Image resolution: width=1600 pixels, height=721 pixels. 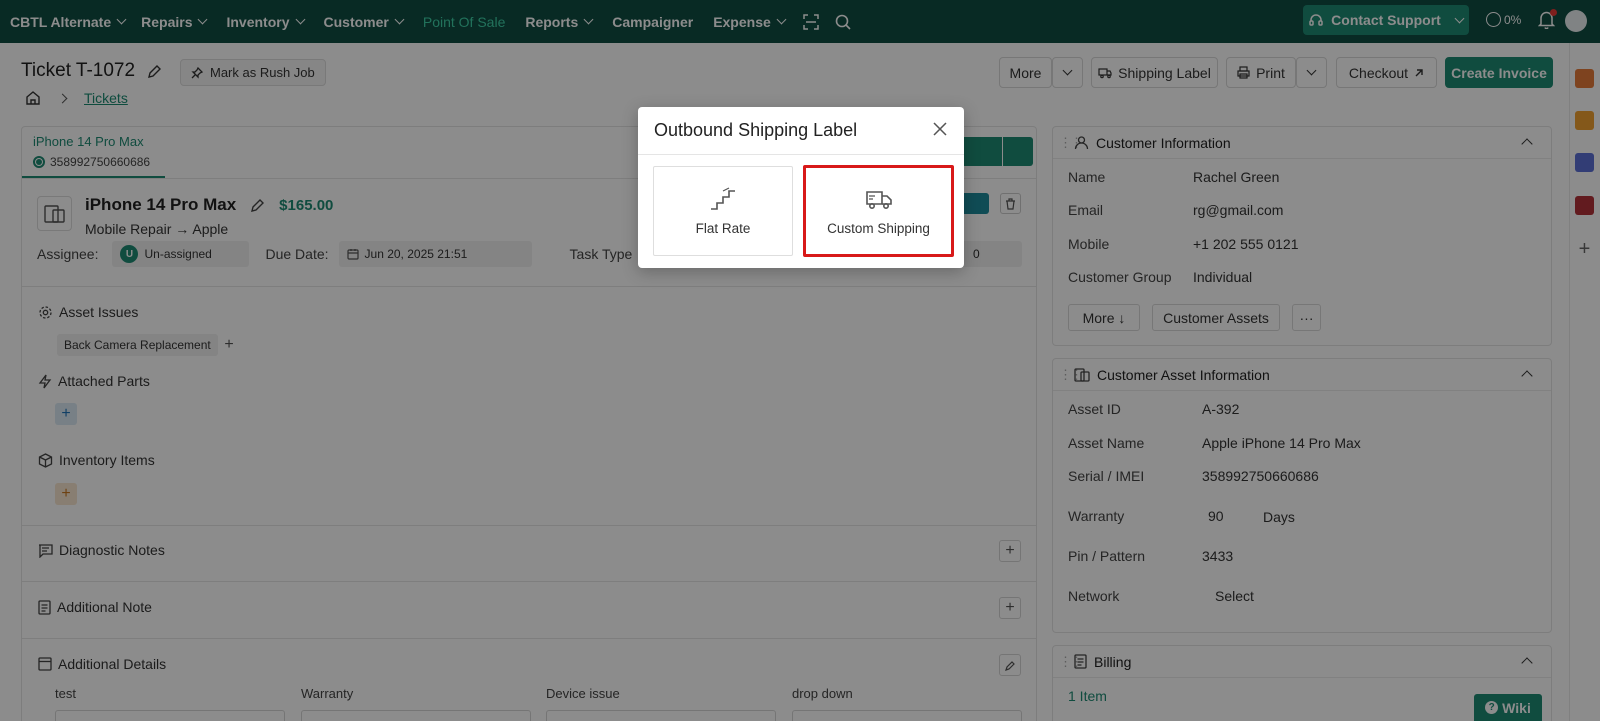 I want to click on modal-title: Outbound Shipping Label, so click(x=756, y=130).